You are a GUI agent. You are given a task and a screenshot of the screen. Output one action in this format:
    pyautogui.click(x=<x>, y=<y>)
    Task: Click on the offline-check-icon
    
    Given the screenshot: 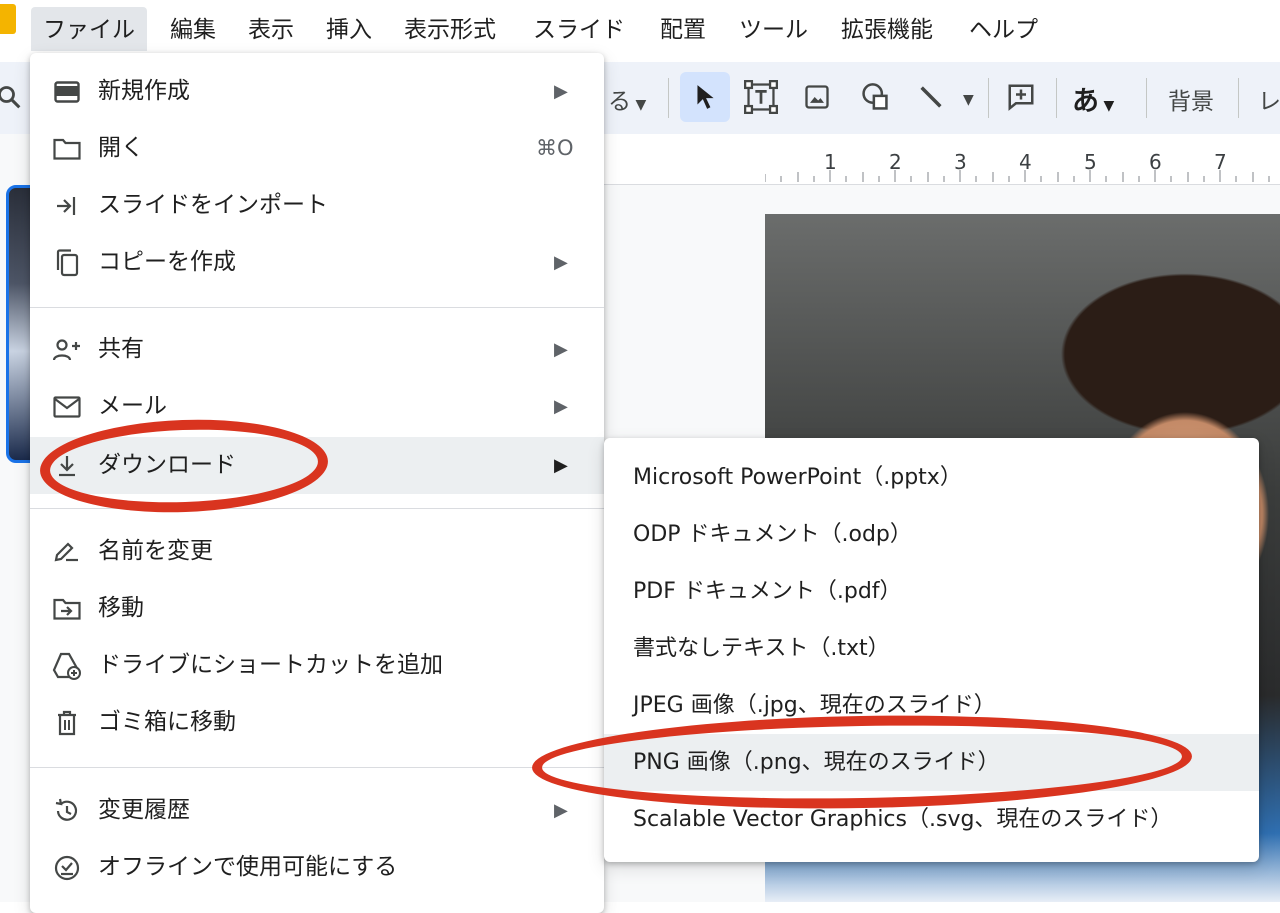 What is the action you would take?
    pyautogui.click(x=67, y=868)
    